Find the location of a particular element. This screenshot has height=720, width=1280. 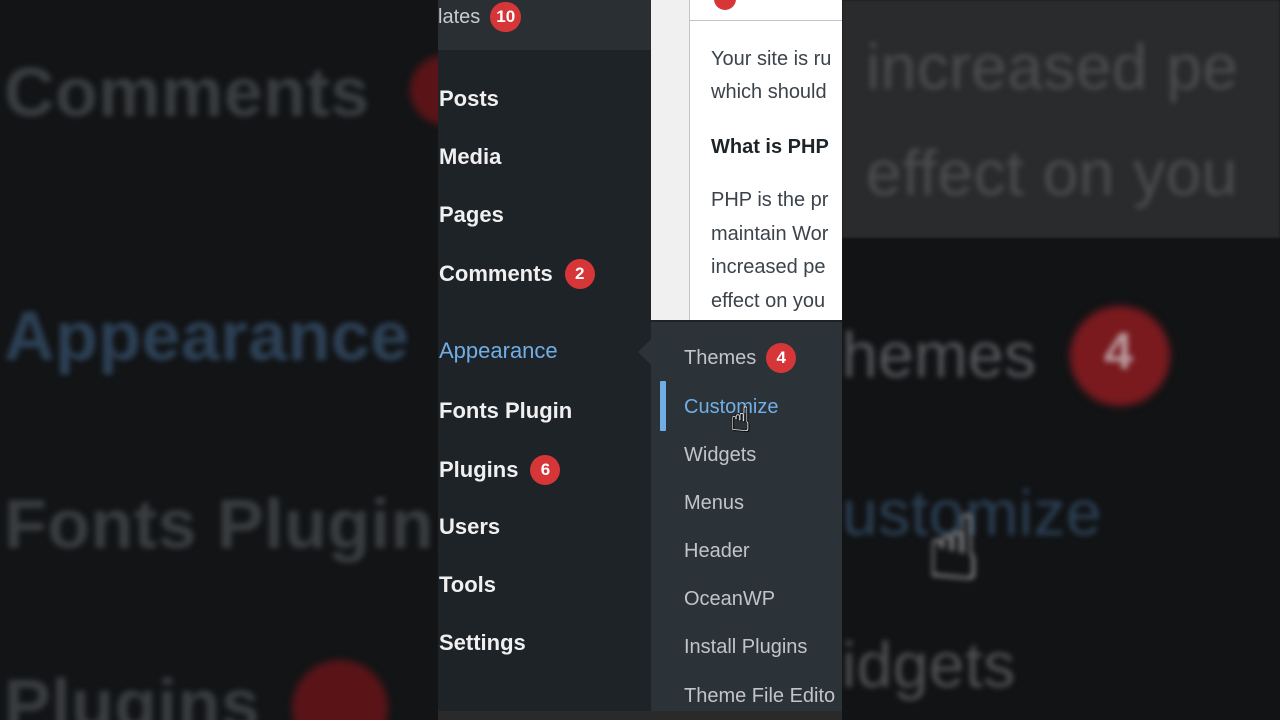

submenu-item-label: Widgets is located at coordinates (720, 455).